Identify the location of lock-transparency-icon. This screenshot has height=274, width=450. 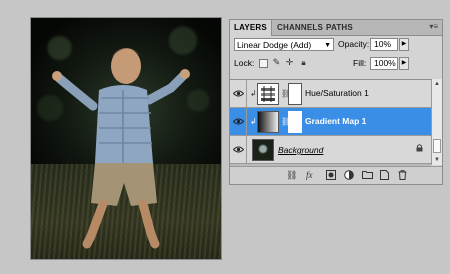
(263, 63).